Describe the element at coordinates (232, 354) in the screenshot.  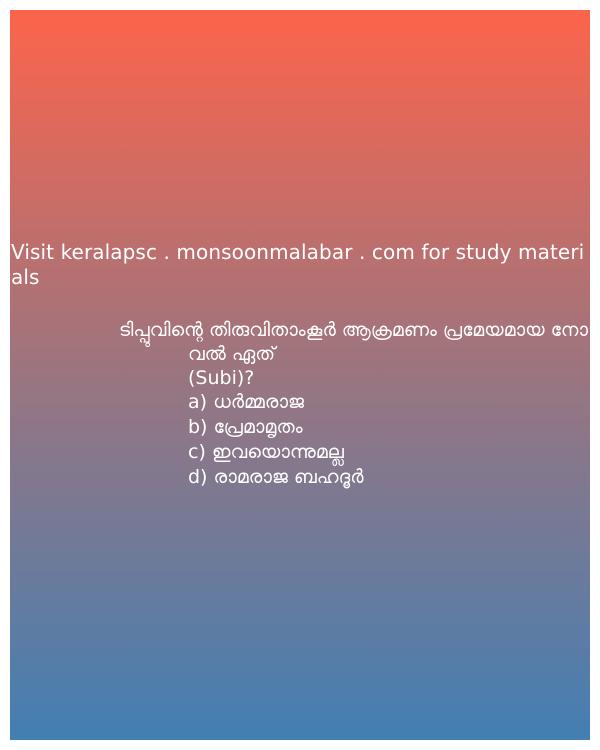
I see `question-line-2: വൽ ഏത്` at that location.